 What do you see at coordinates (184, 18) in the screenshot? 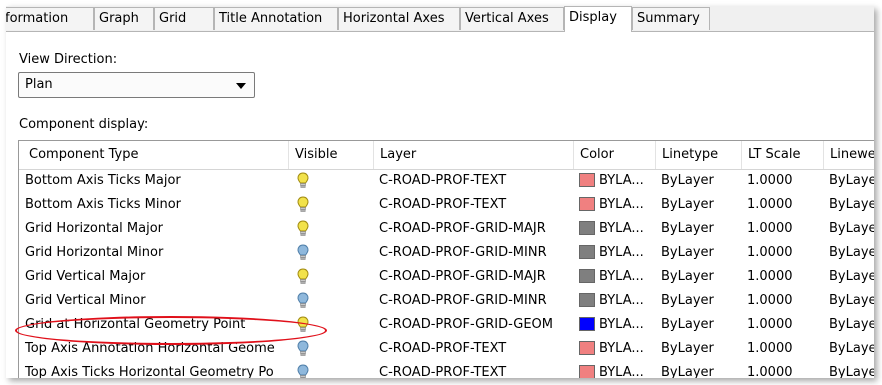
I see `tab-grid: Grid` at bounding box center [184, 18].